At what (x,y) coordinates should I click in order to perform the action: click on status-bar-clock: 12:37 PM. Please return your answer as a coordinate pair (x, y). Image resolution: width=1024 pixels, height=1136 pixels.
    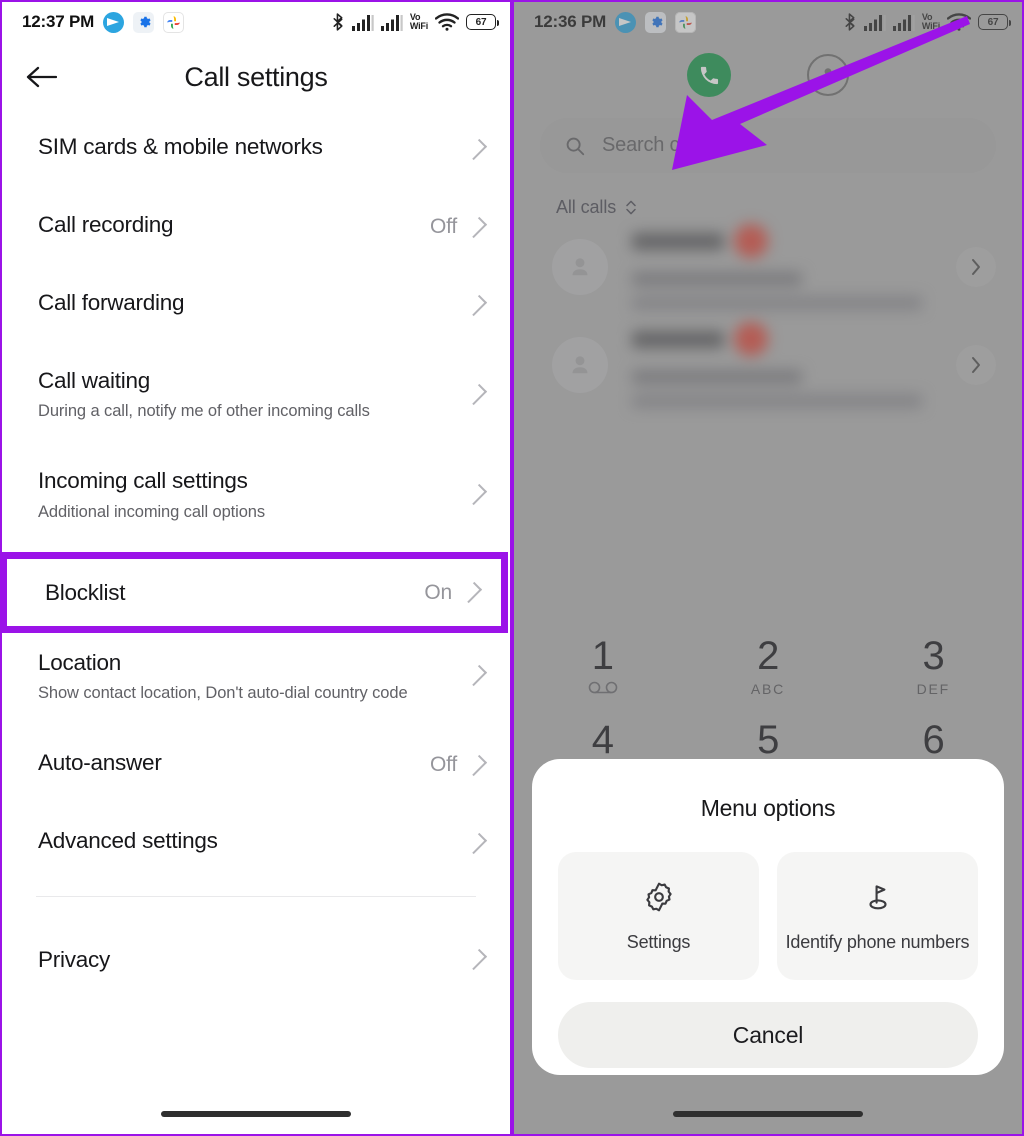
    Looking at the image, I should click on (58, 21).